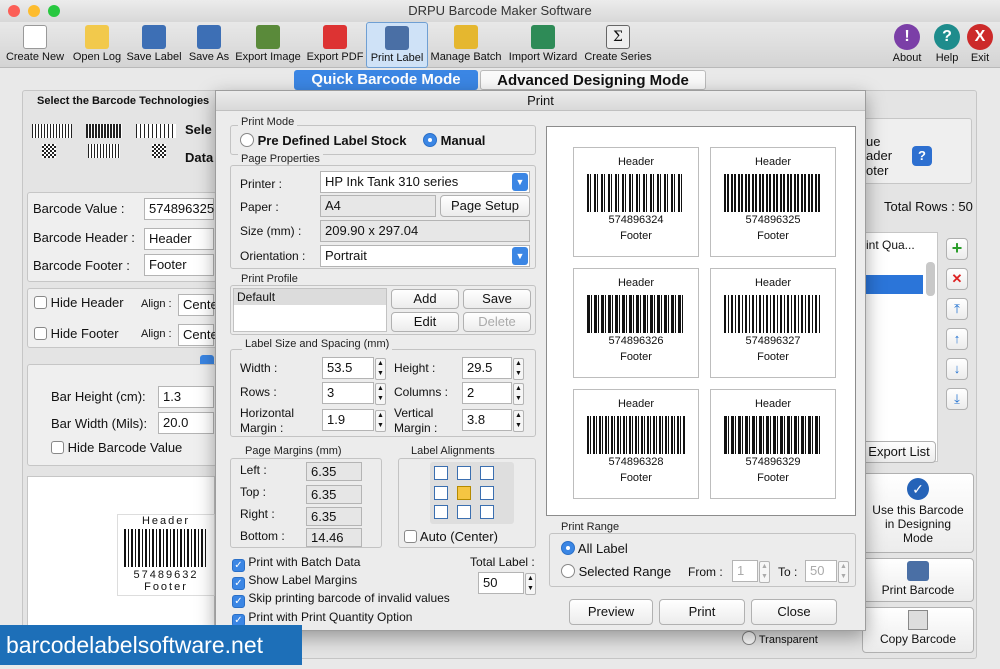  Describe the element at coordinates (99, 423) in the screenshot. I see `bar-width-label: Bar Width (Mils):` at that location.